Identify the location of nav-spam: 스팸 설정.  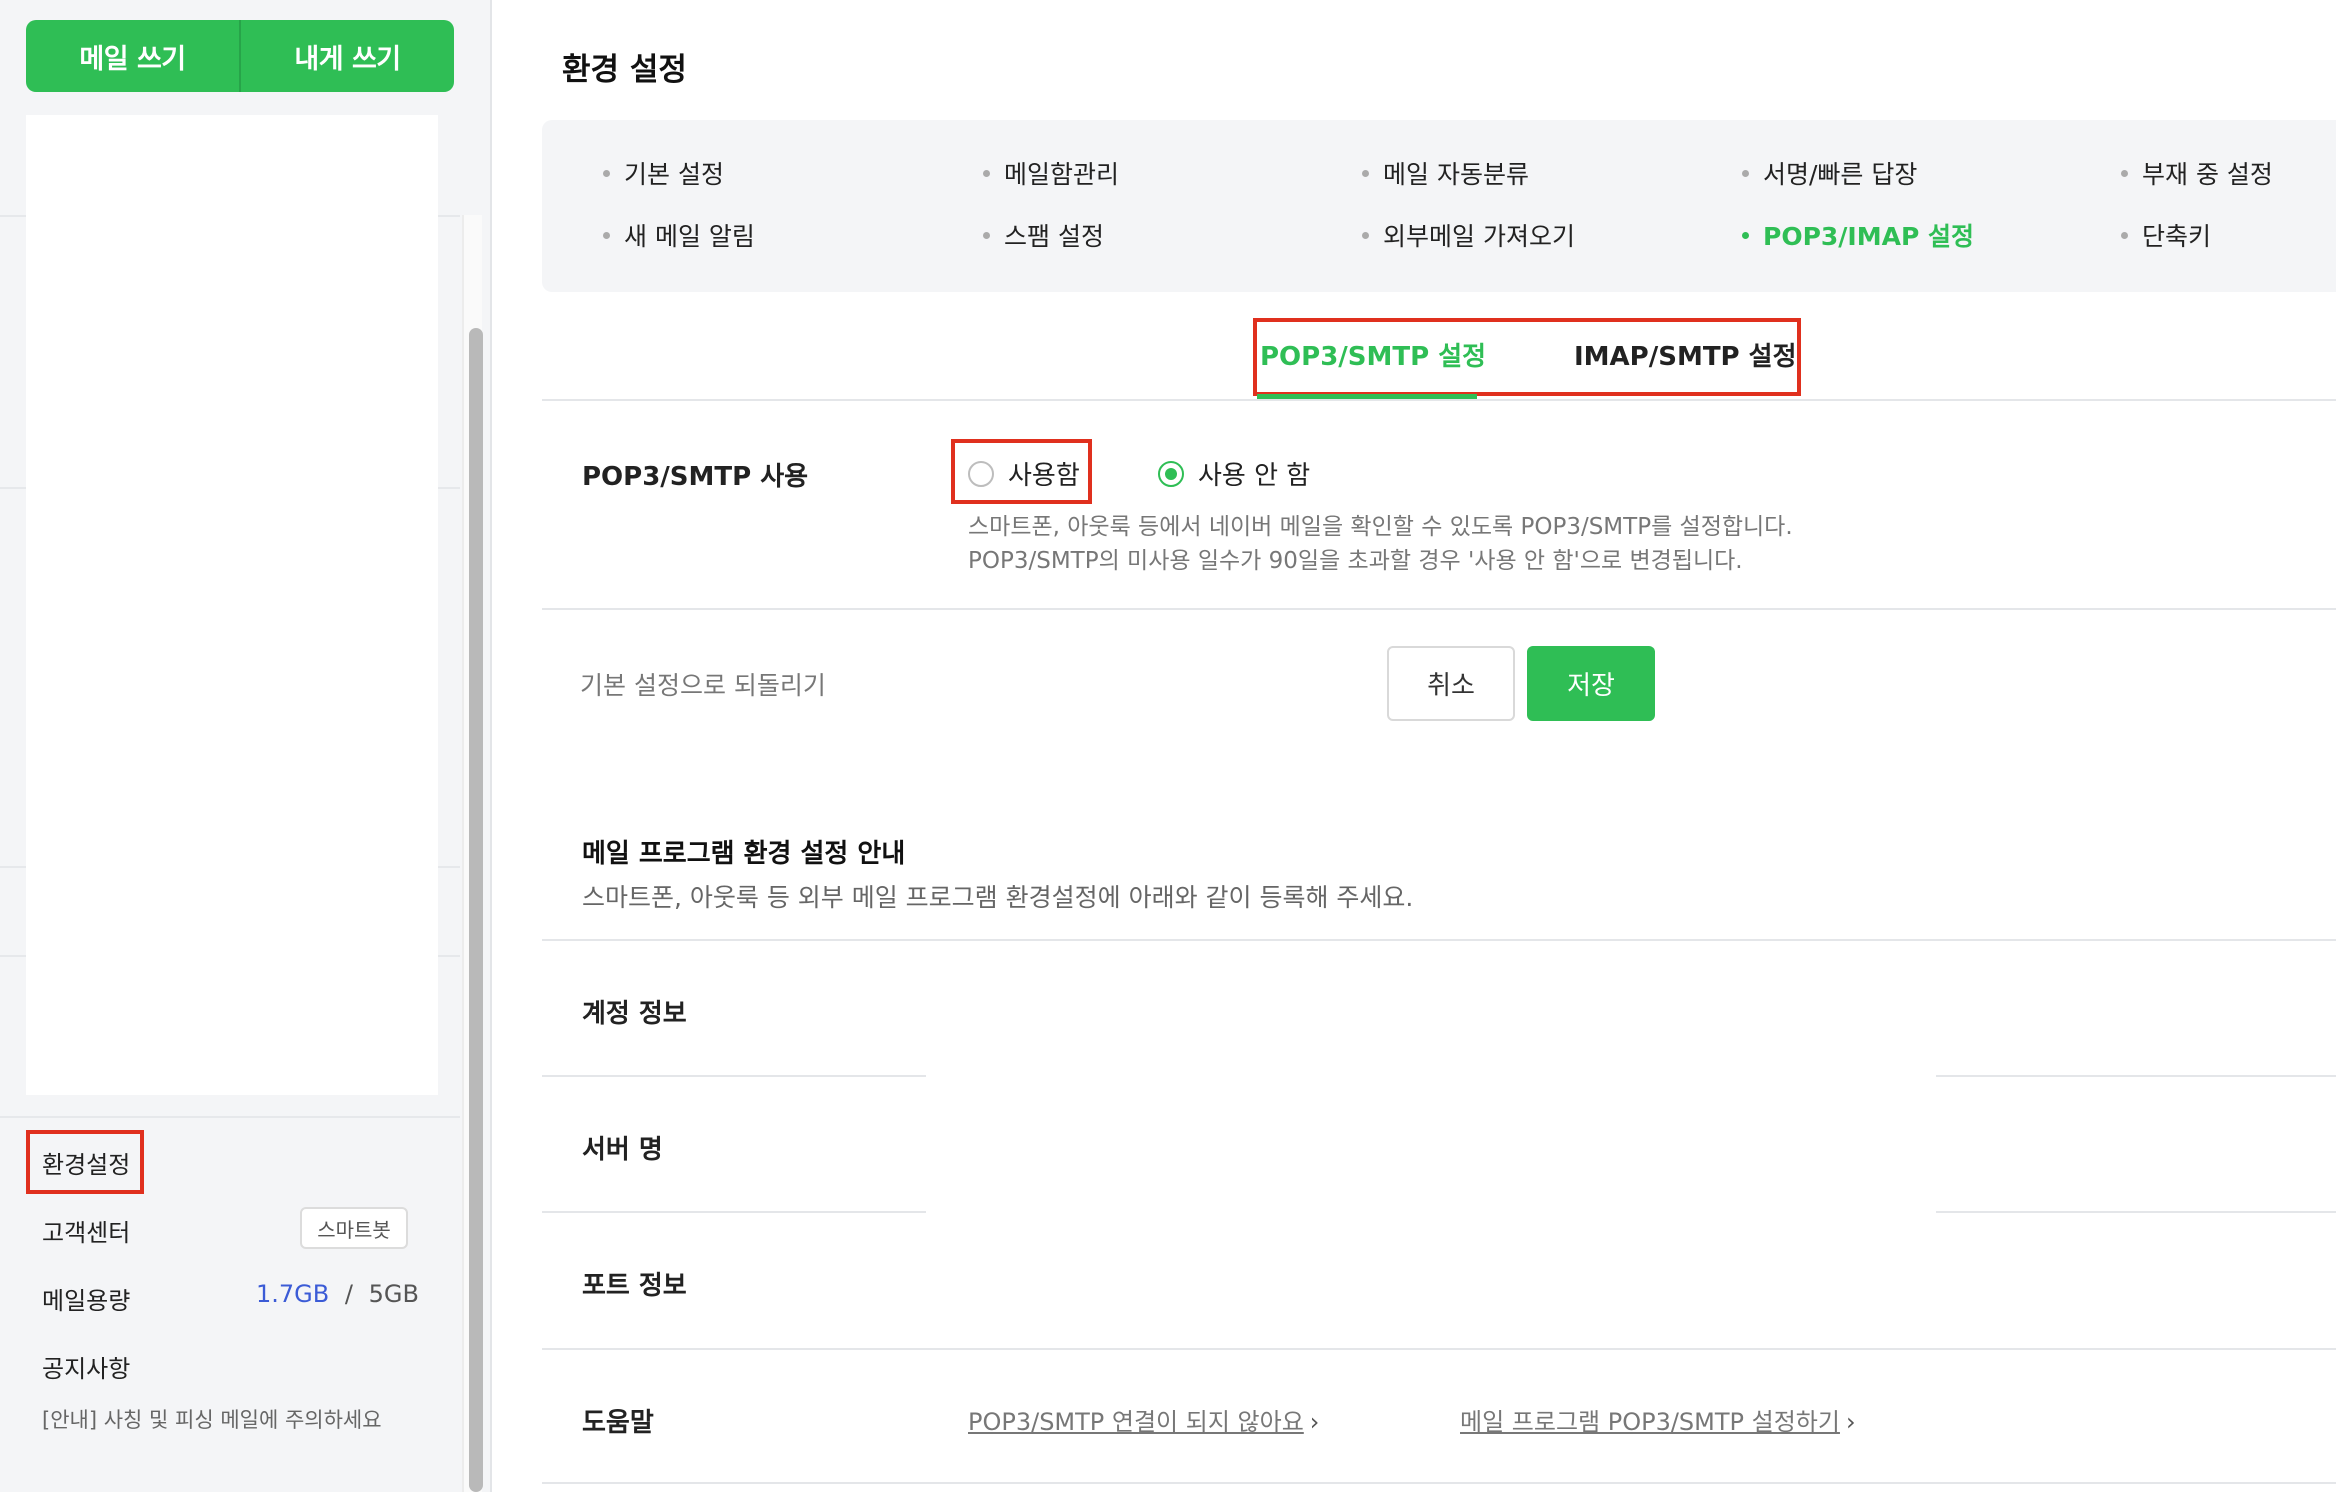
(1043, 235).